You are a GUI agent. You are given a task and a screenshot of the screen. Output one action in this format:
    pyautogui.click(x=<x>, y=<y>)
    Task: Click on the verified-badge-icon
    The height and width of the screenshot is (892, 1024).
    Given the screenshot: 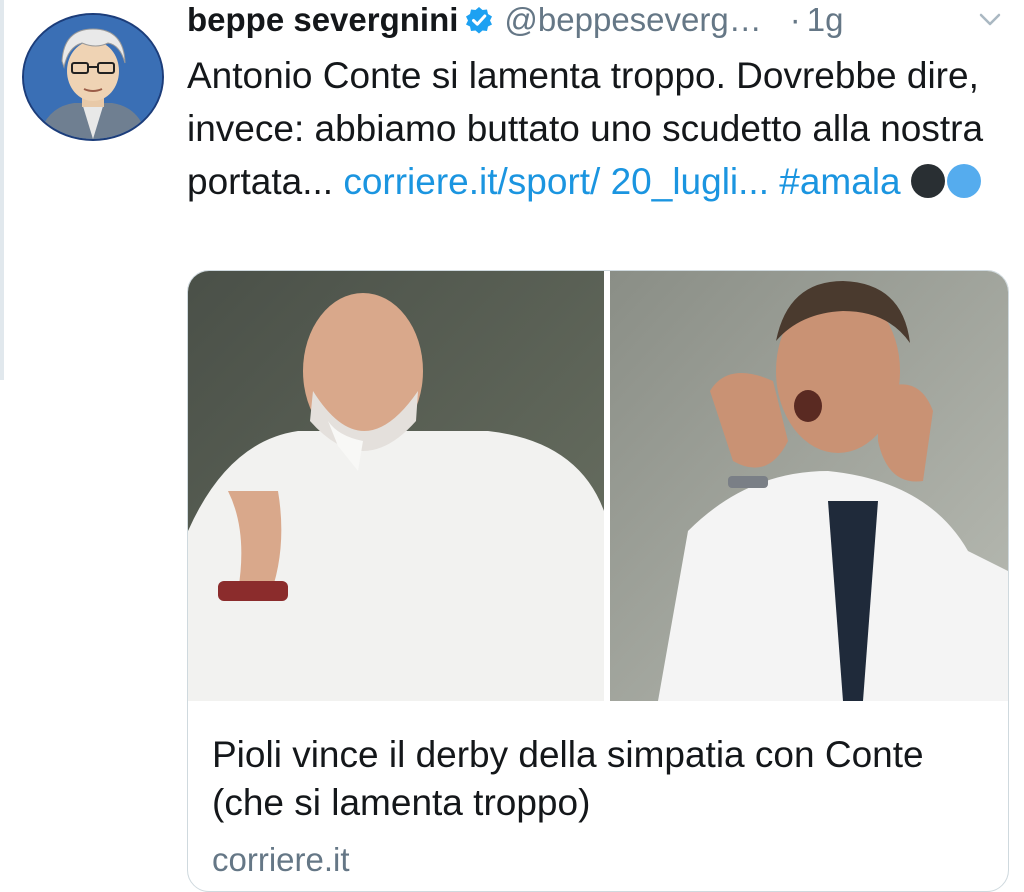 What is the action you would take?
    pyautogui.click(x=479, y=20)
    